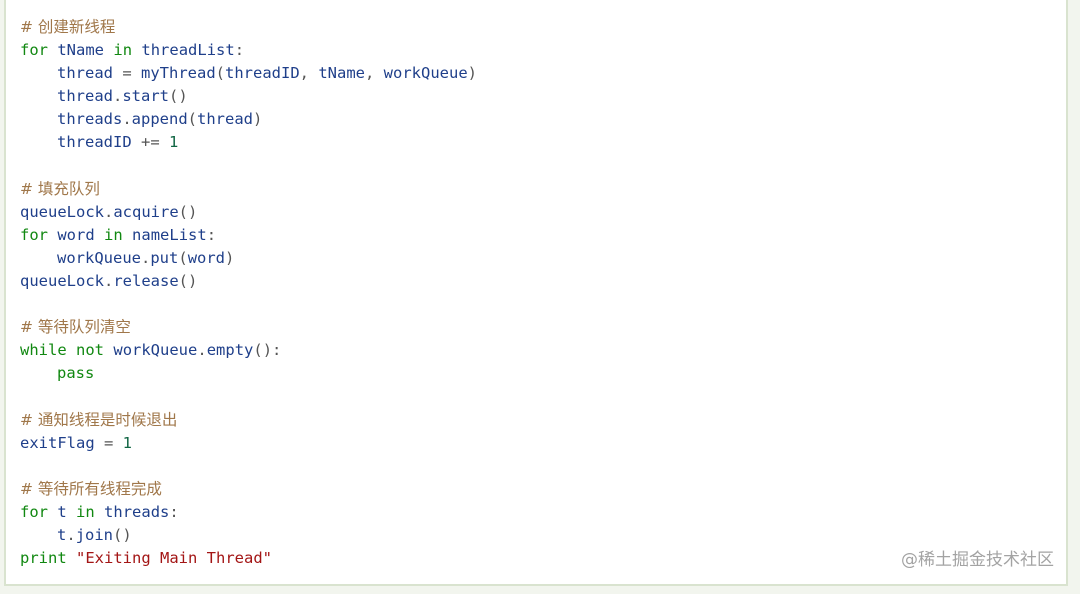 The height and width of the screenshot is (594, 1080). Describe the element at coordinates (248, 373) in the screenshot. I see `code-line: pass` at that location.